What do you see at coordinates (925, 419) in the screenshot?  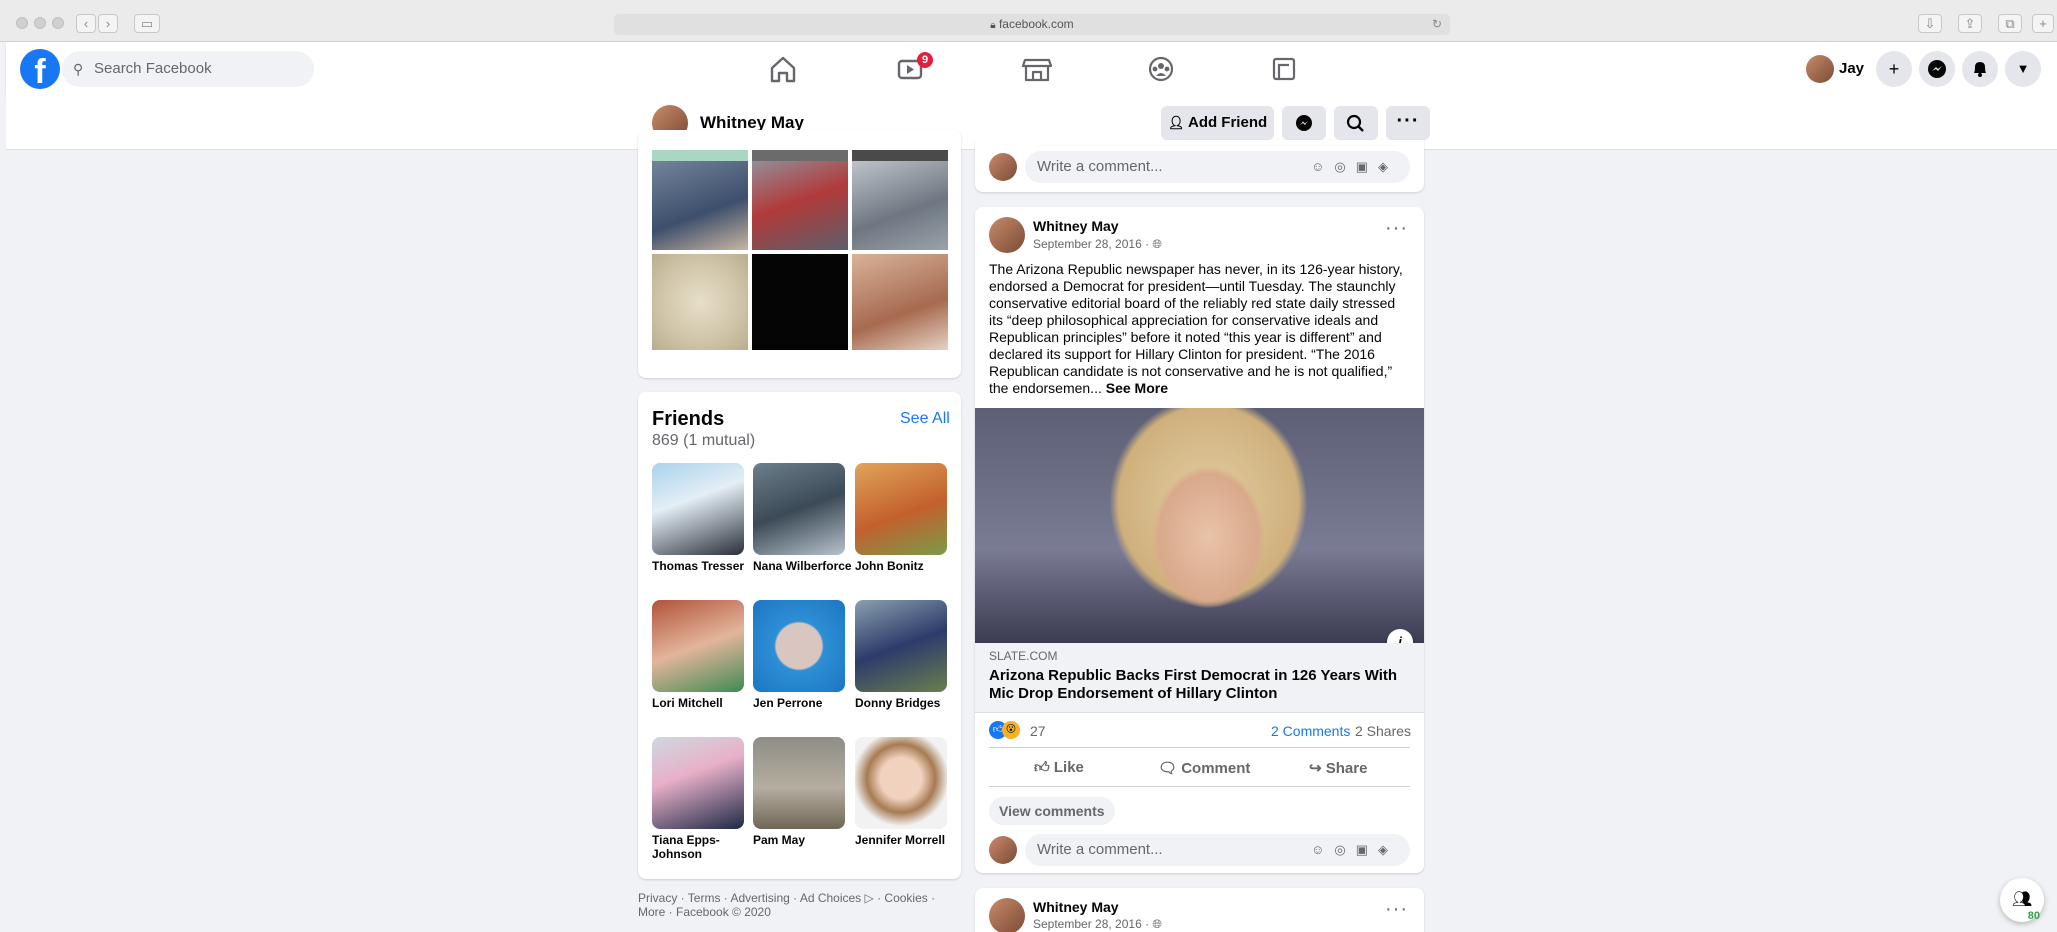 I see `see-all-friends-link: See All` at bounding box center [925, 419].